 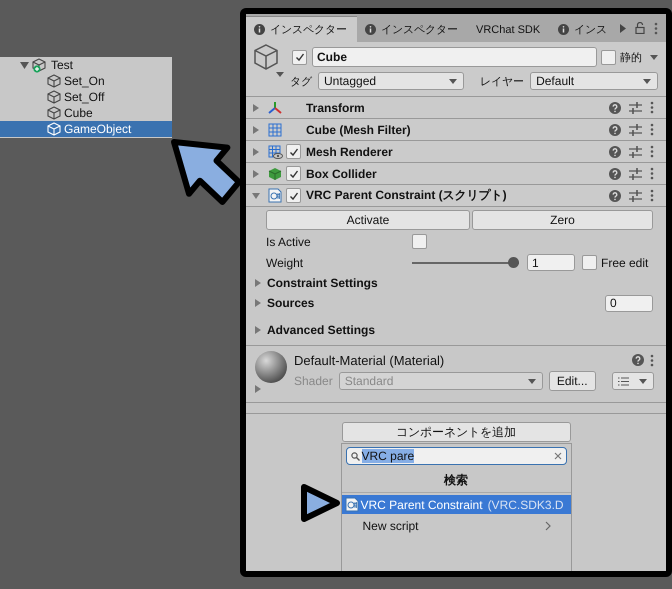 What do you see at coordinates (633, 381) in the screenshot?
I see `list-dropdown` at bounding box center [633, 381].